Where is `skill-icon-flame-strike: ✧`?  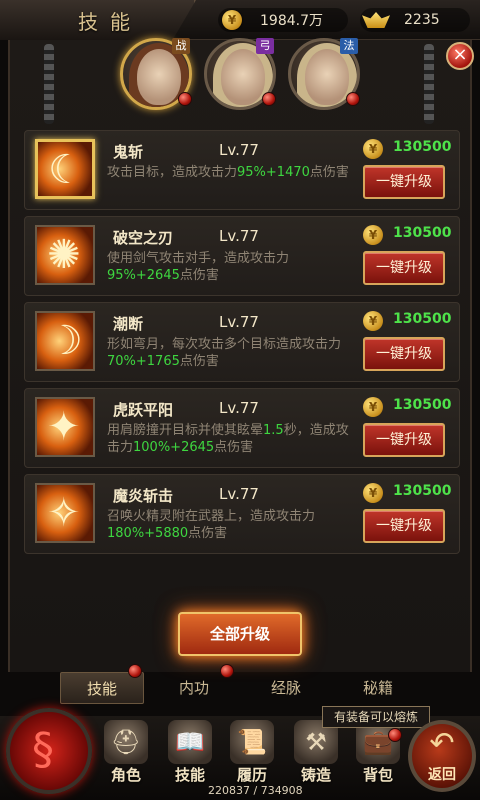
skill-icon-flame-strike: ✧ is located at coordinates (65, 513).